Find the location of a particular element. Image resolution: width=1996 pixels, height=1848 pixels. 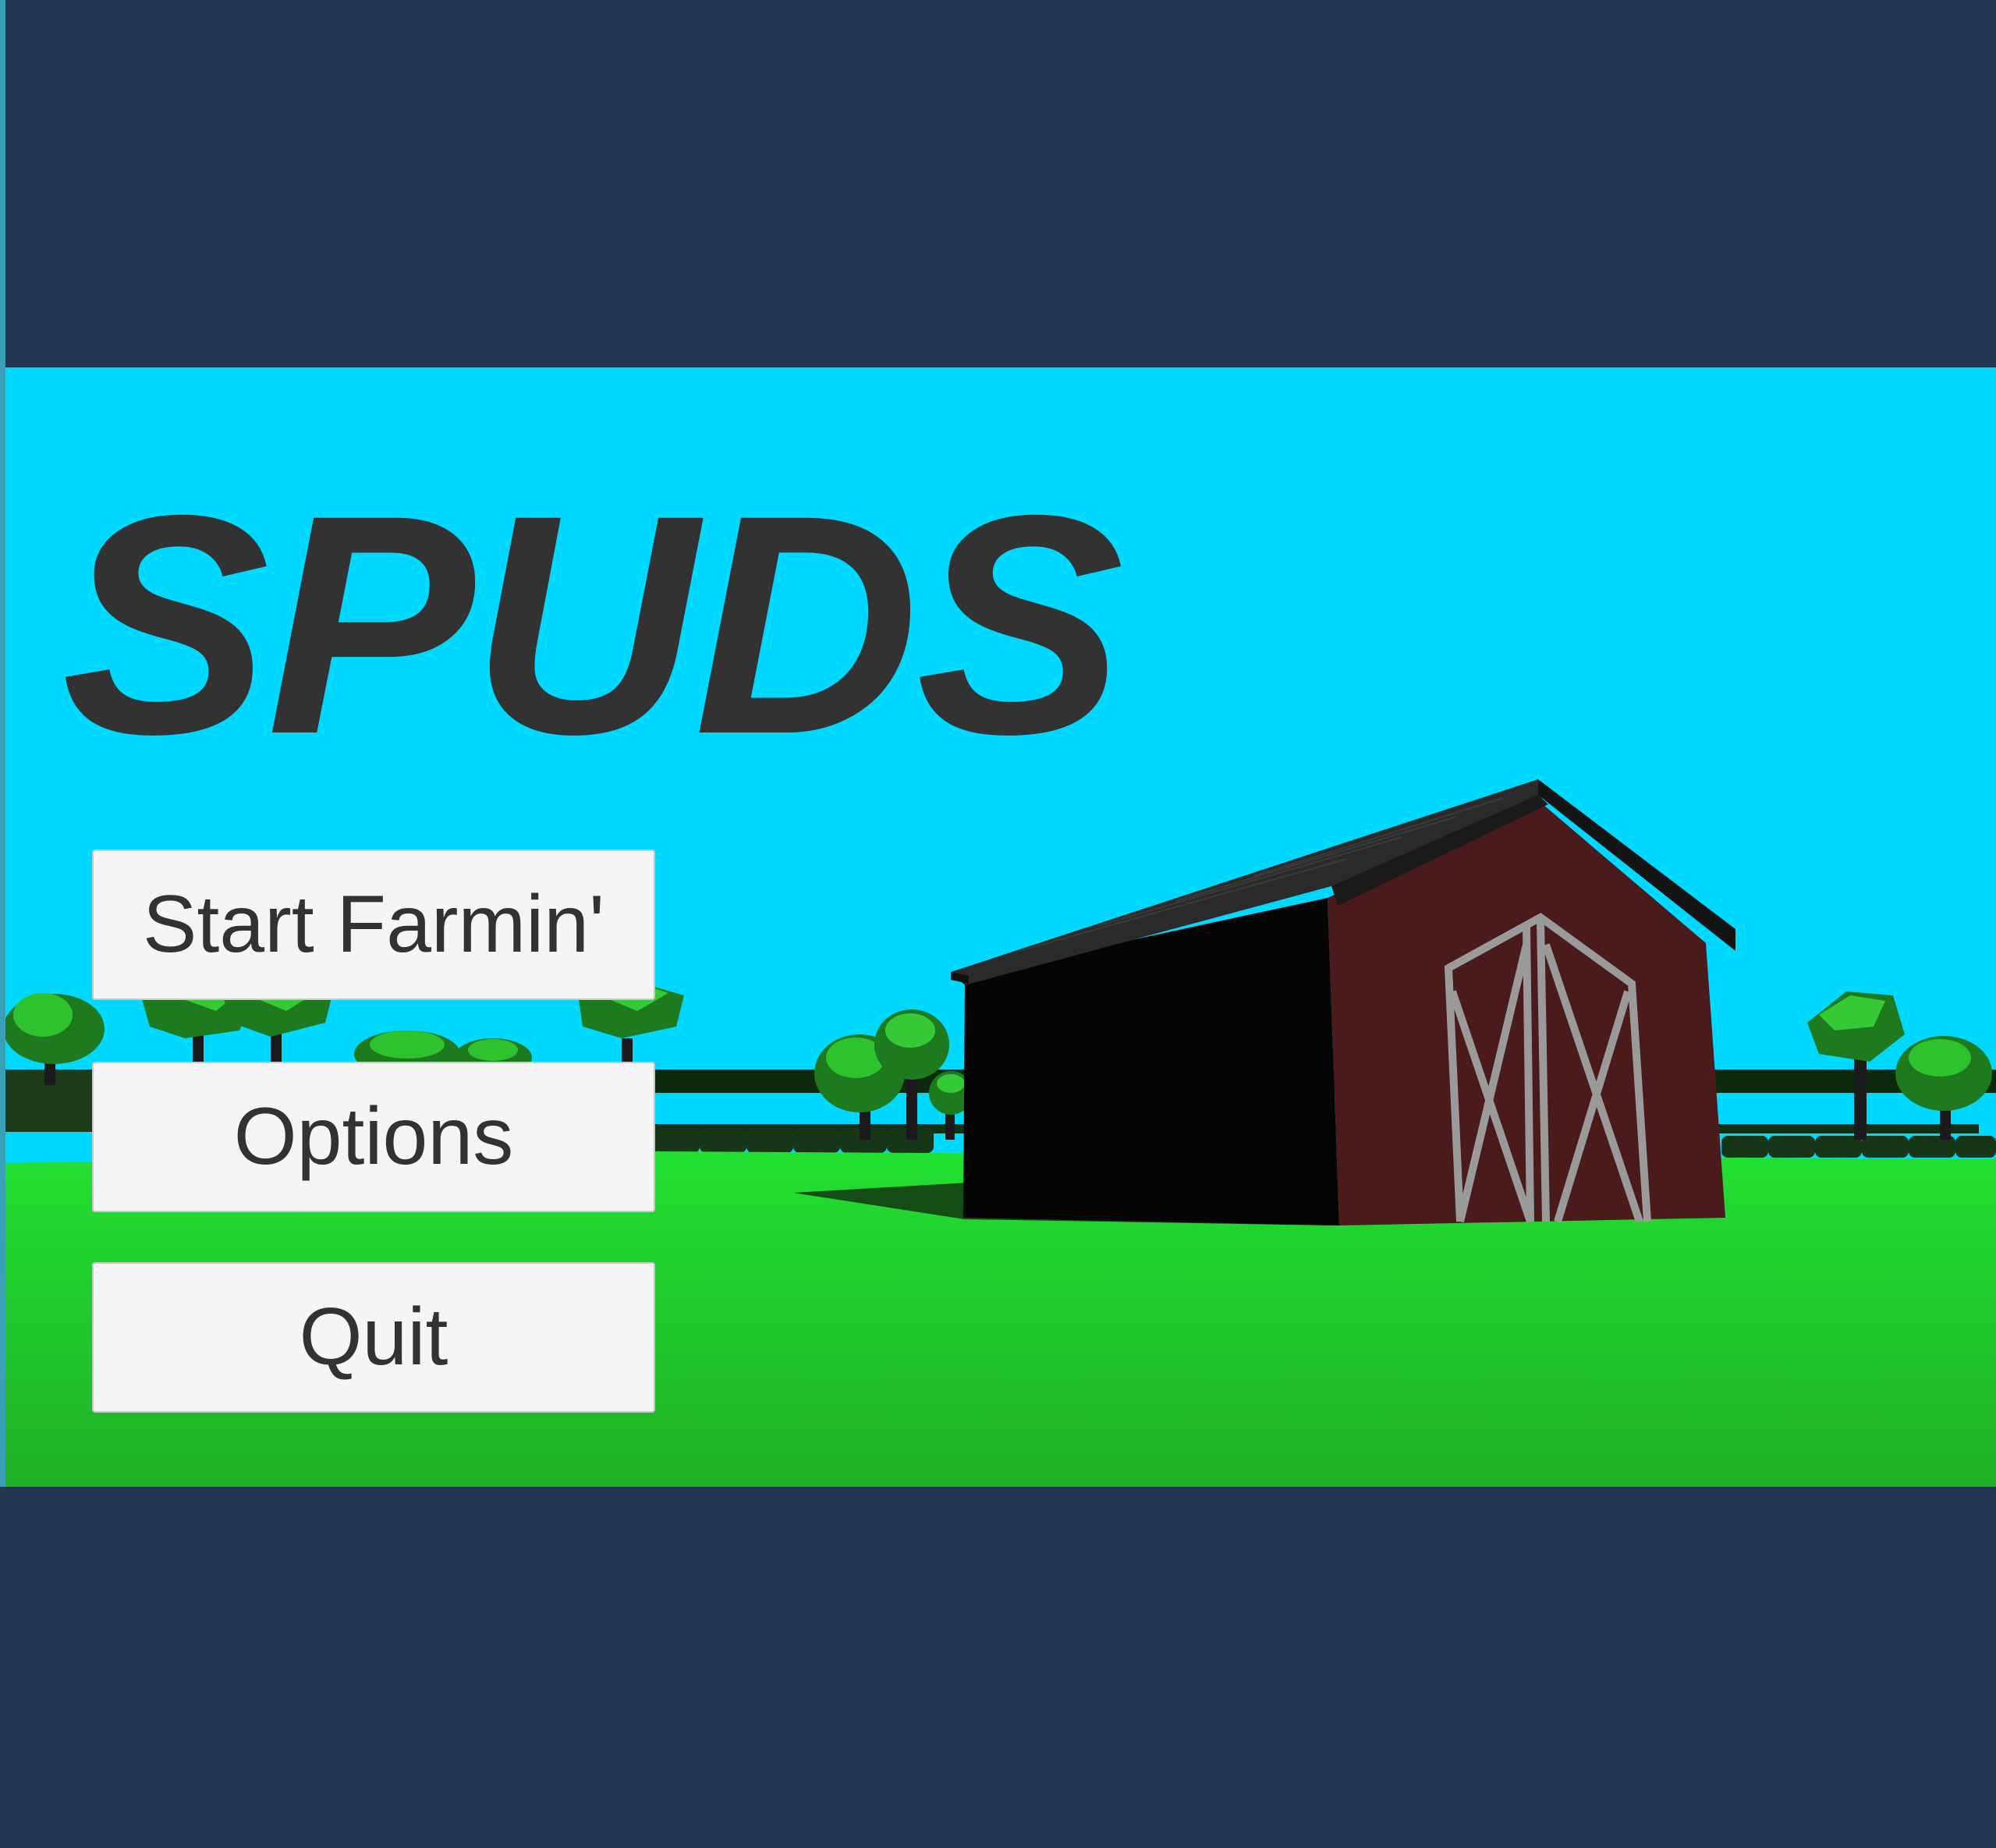

start-farmin-button: Start Farmin' is located at coordinates (374, 925).